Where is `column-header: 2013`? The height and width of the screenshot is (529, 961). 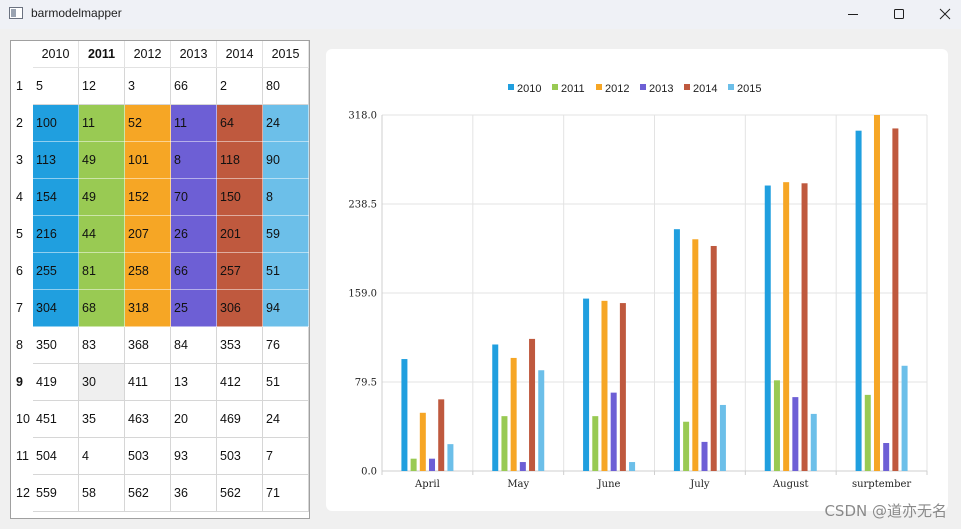
column-header: 2013 is located at coordinates (193, 54).